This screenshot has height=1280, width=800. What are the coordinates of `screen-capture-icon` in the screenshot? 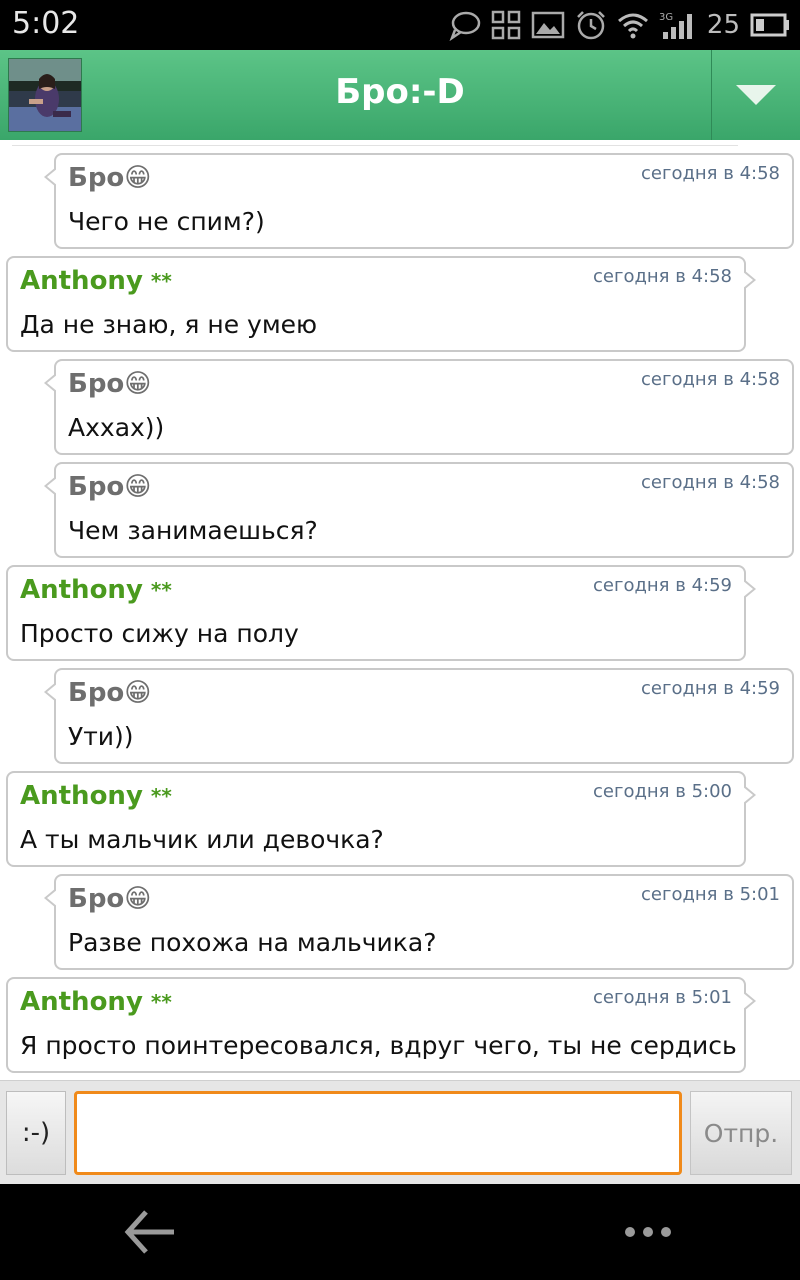 It's located at (506, 25).